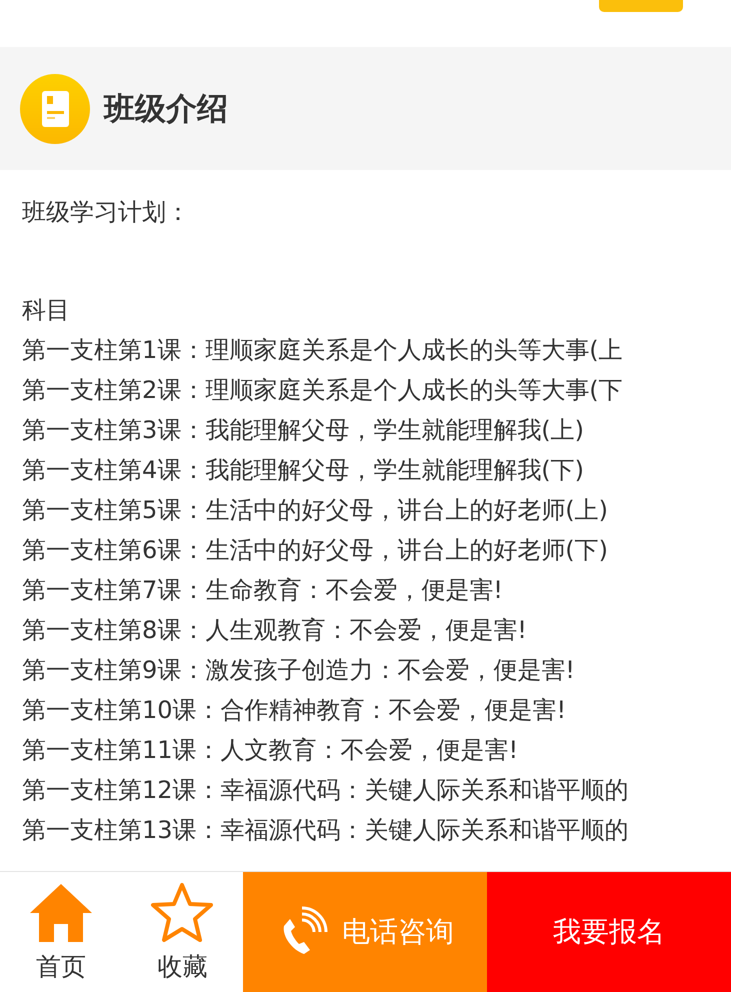  Describe the element at coordinates (315, 550) in the screenshot. I see `lesson-item: 第一支柱第6课：生活中的好父母，讲台上的好老师(下)` at that location.